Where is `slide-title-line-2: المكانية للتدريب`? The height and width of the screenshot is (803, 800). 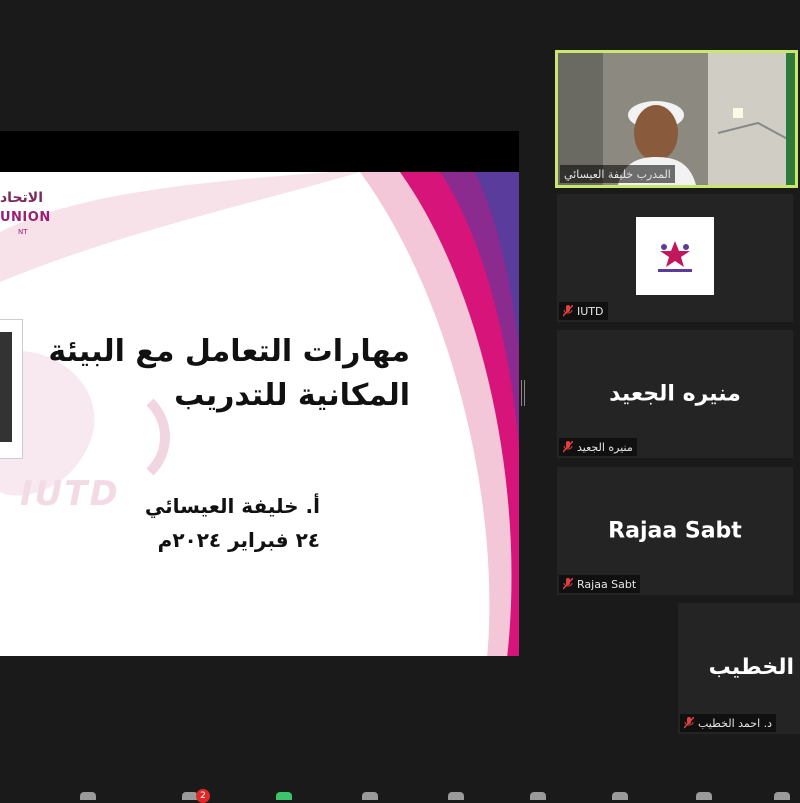 slide-title-line-2: المكانية للتدريب is located at coordinates (292, 395).